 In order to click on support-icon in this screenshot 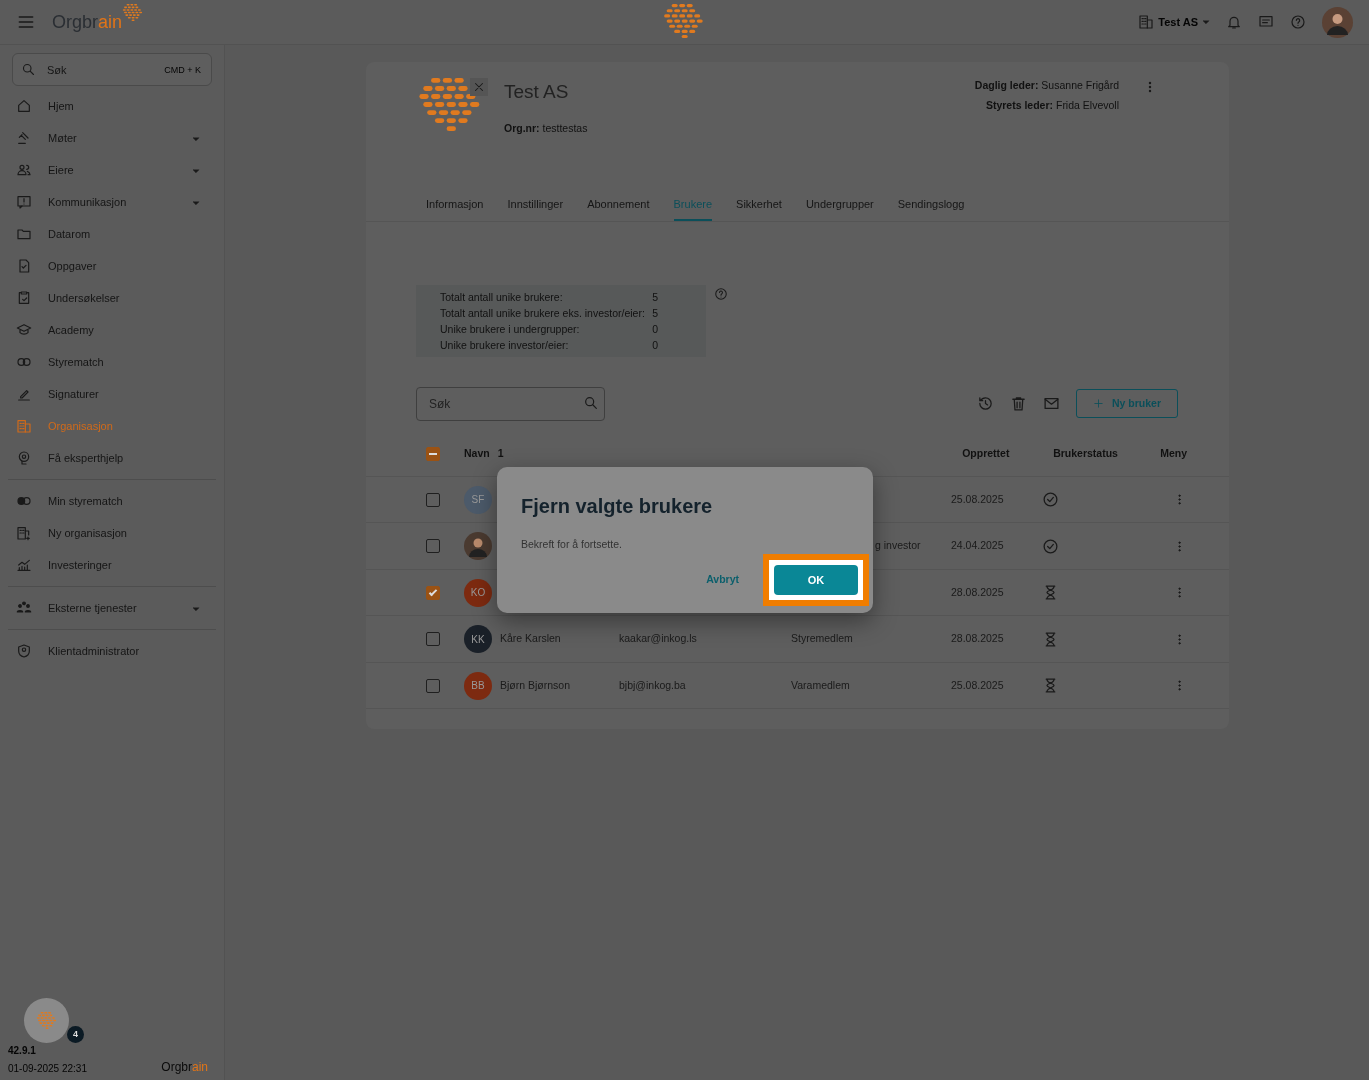, I will do `click(24, 458)`.